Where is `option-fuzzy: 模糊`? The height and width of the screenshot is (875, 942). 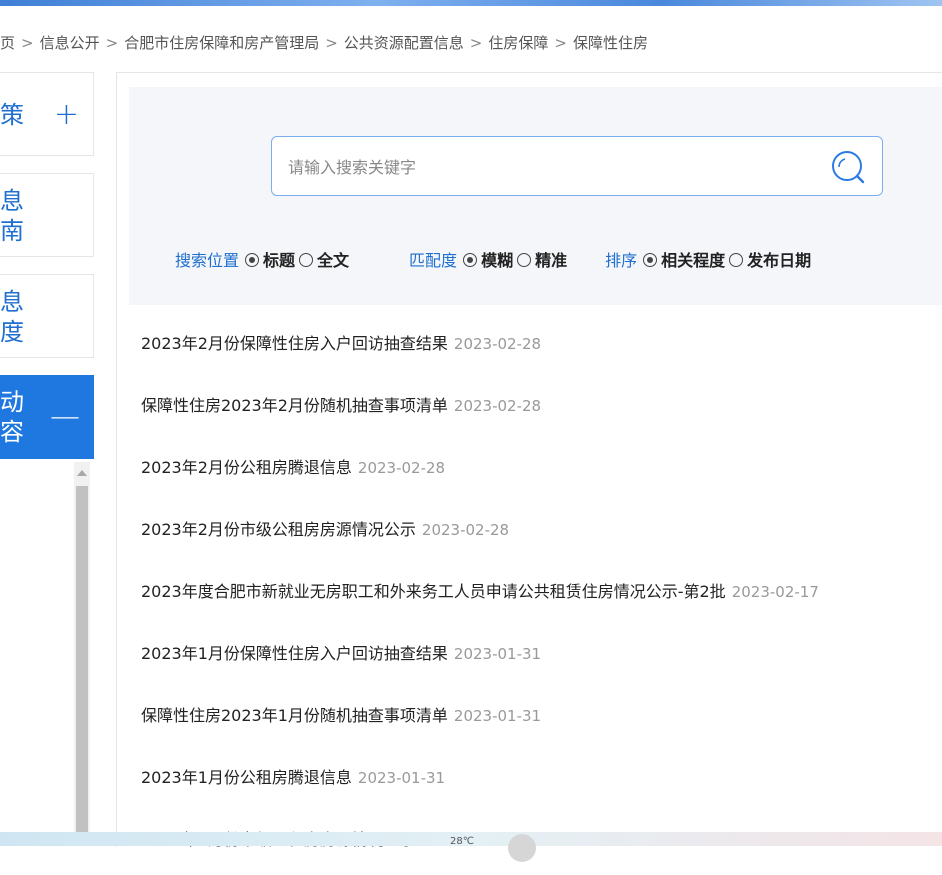
option-fuzzy: 模糊 is located at coordinates (497, 260).